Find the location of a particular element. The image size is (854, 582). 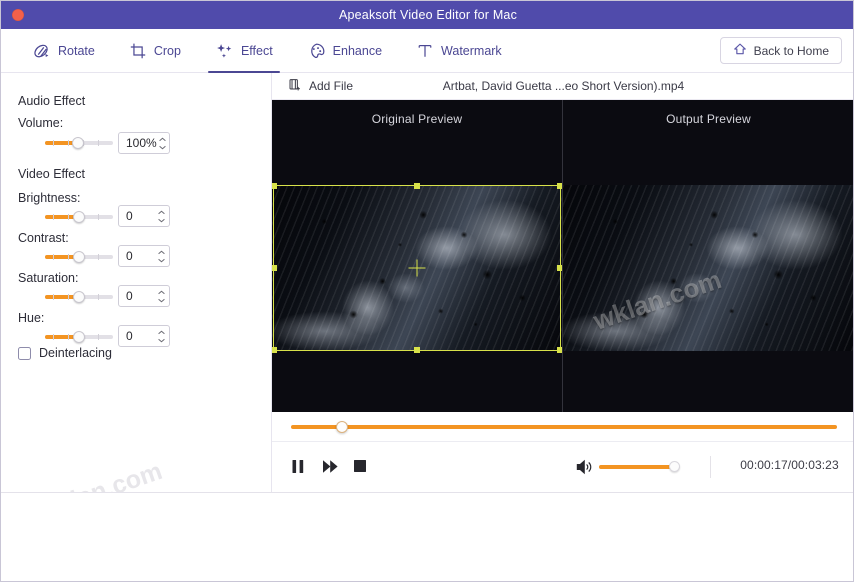

tab-list: Rotate Crop Effect Enhance Watermark is located at coordinates (267, 51).